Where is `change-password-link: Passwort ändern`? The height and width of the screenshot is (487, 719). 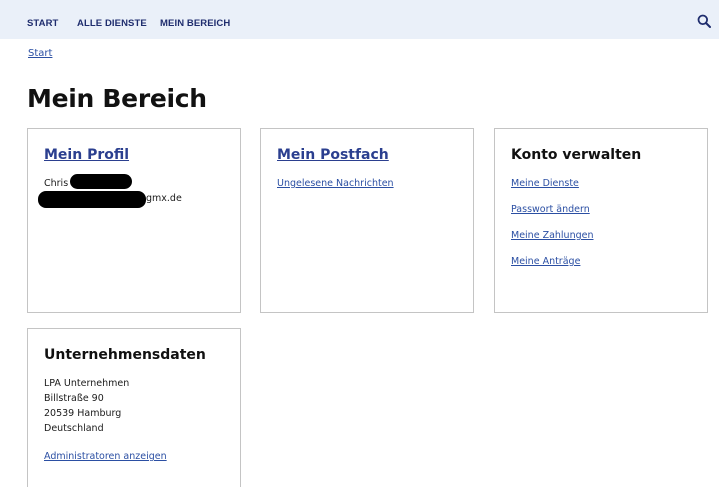 change-password-link: Passwort ändern is located at coordinates (550, 209).